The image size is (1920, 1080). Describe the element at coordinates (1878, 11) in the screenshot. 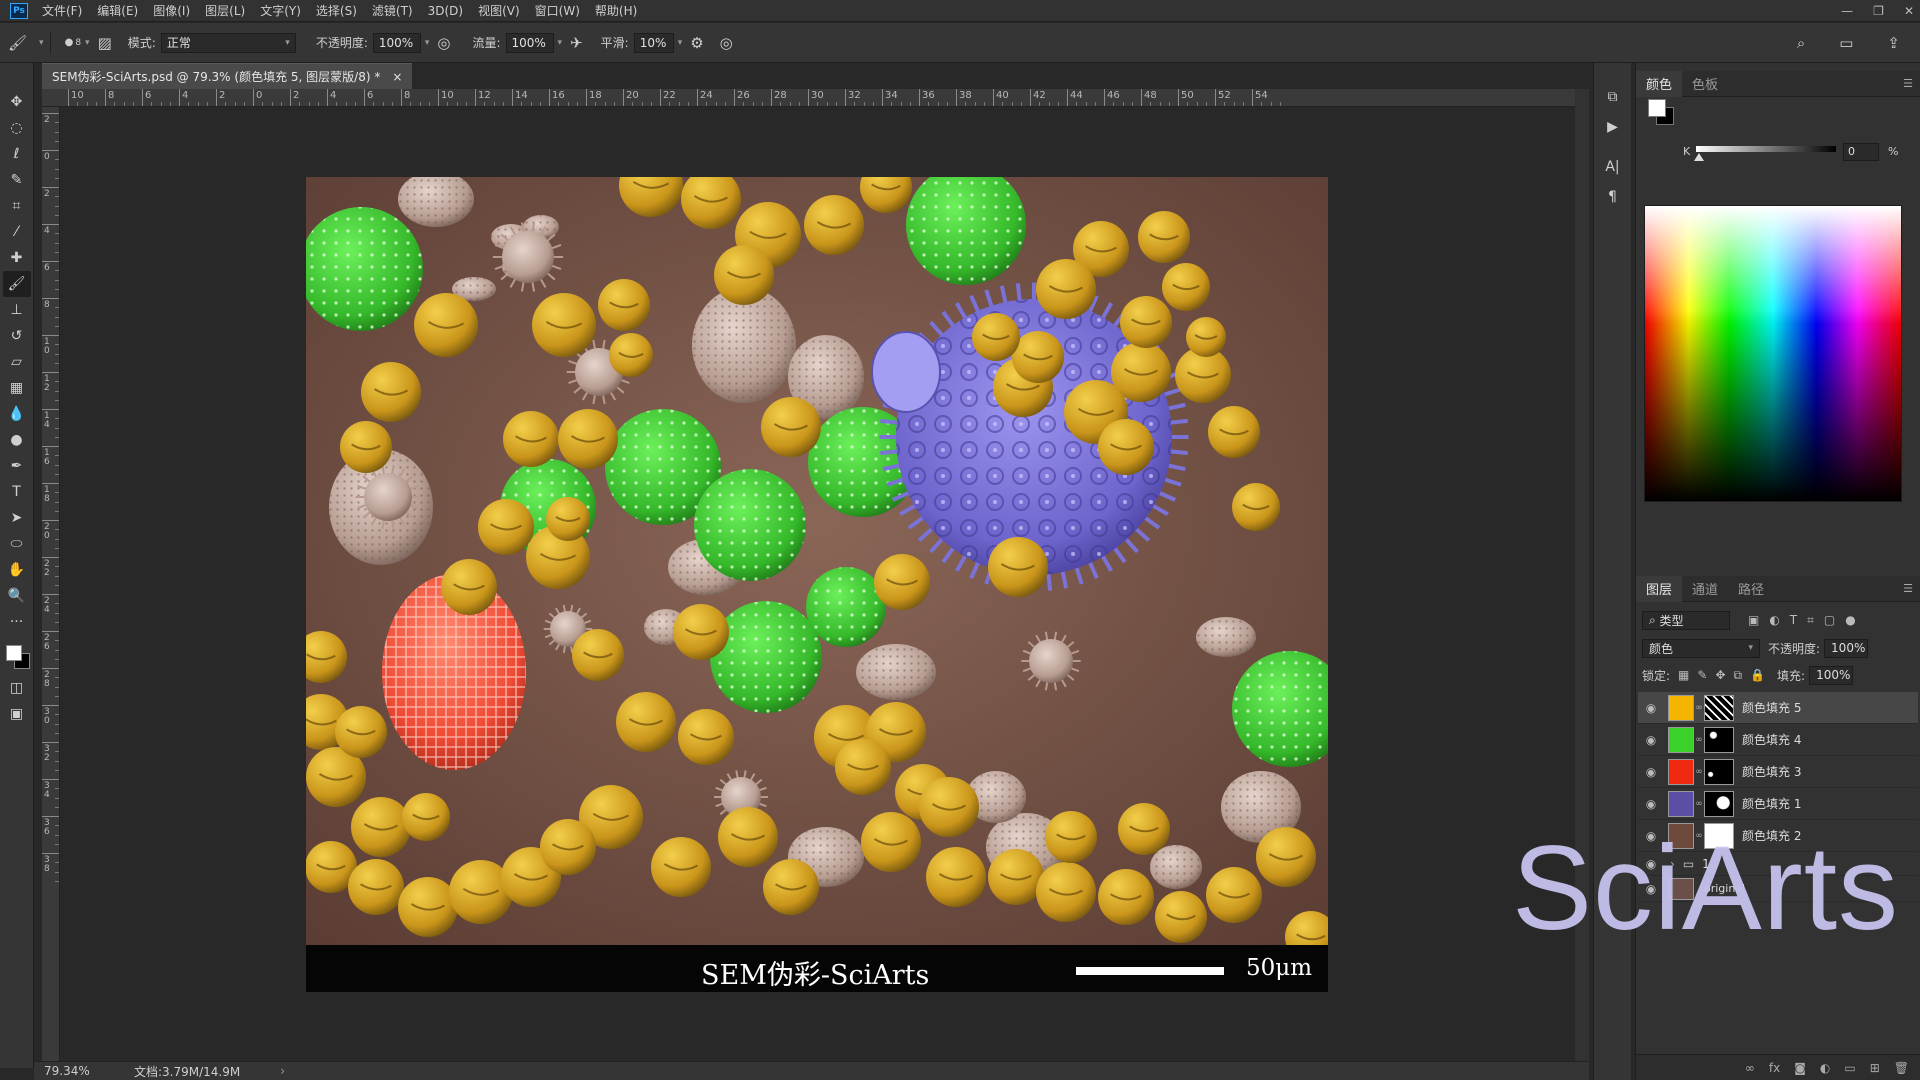

I see `restore-icon: ❐` at that location.